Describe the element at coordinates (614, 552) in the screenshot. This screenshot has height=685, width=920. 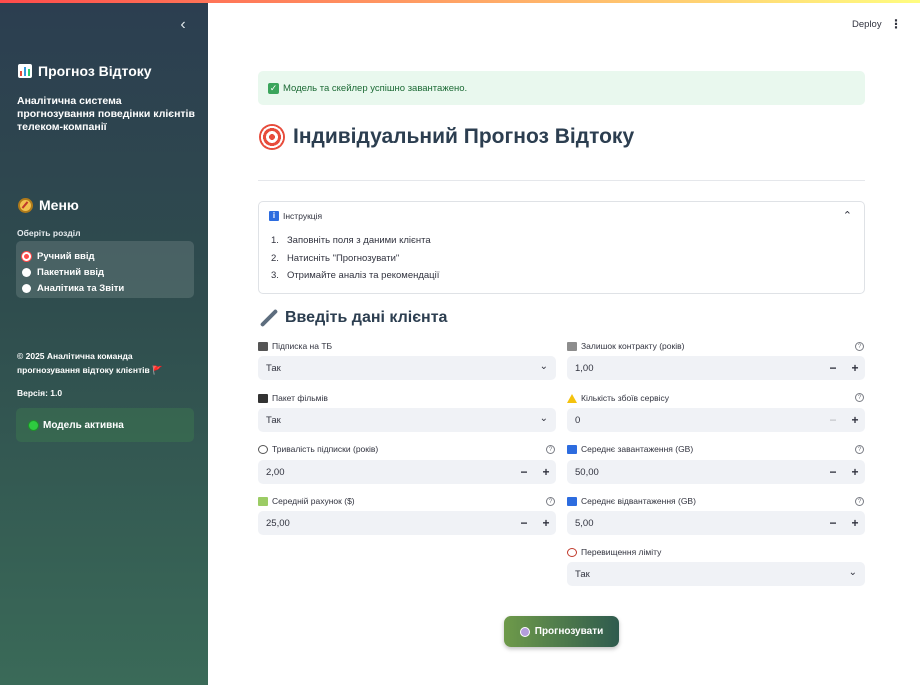
I see `over-limit-label: Перевищення ліміту` at that location.